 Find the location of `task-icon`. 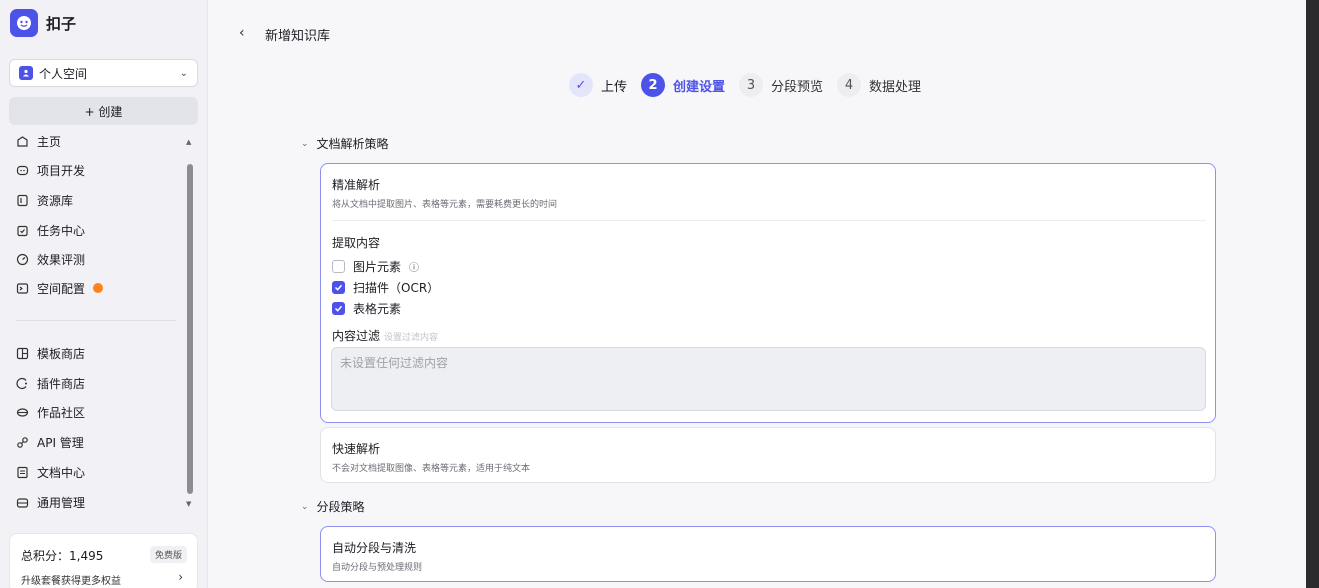

task-icon is located at coordinates (22, 230).